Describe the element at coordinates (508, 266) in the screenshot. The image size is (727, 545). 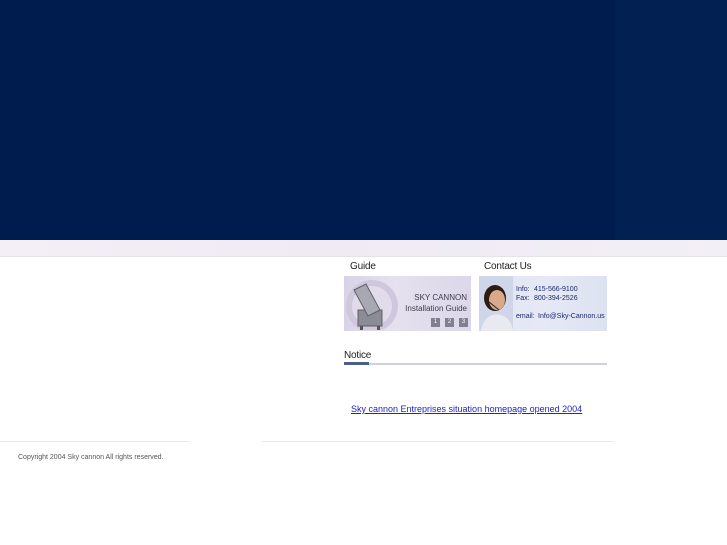
I see `contact-section-title: Contact Us` at that location.